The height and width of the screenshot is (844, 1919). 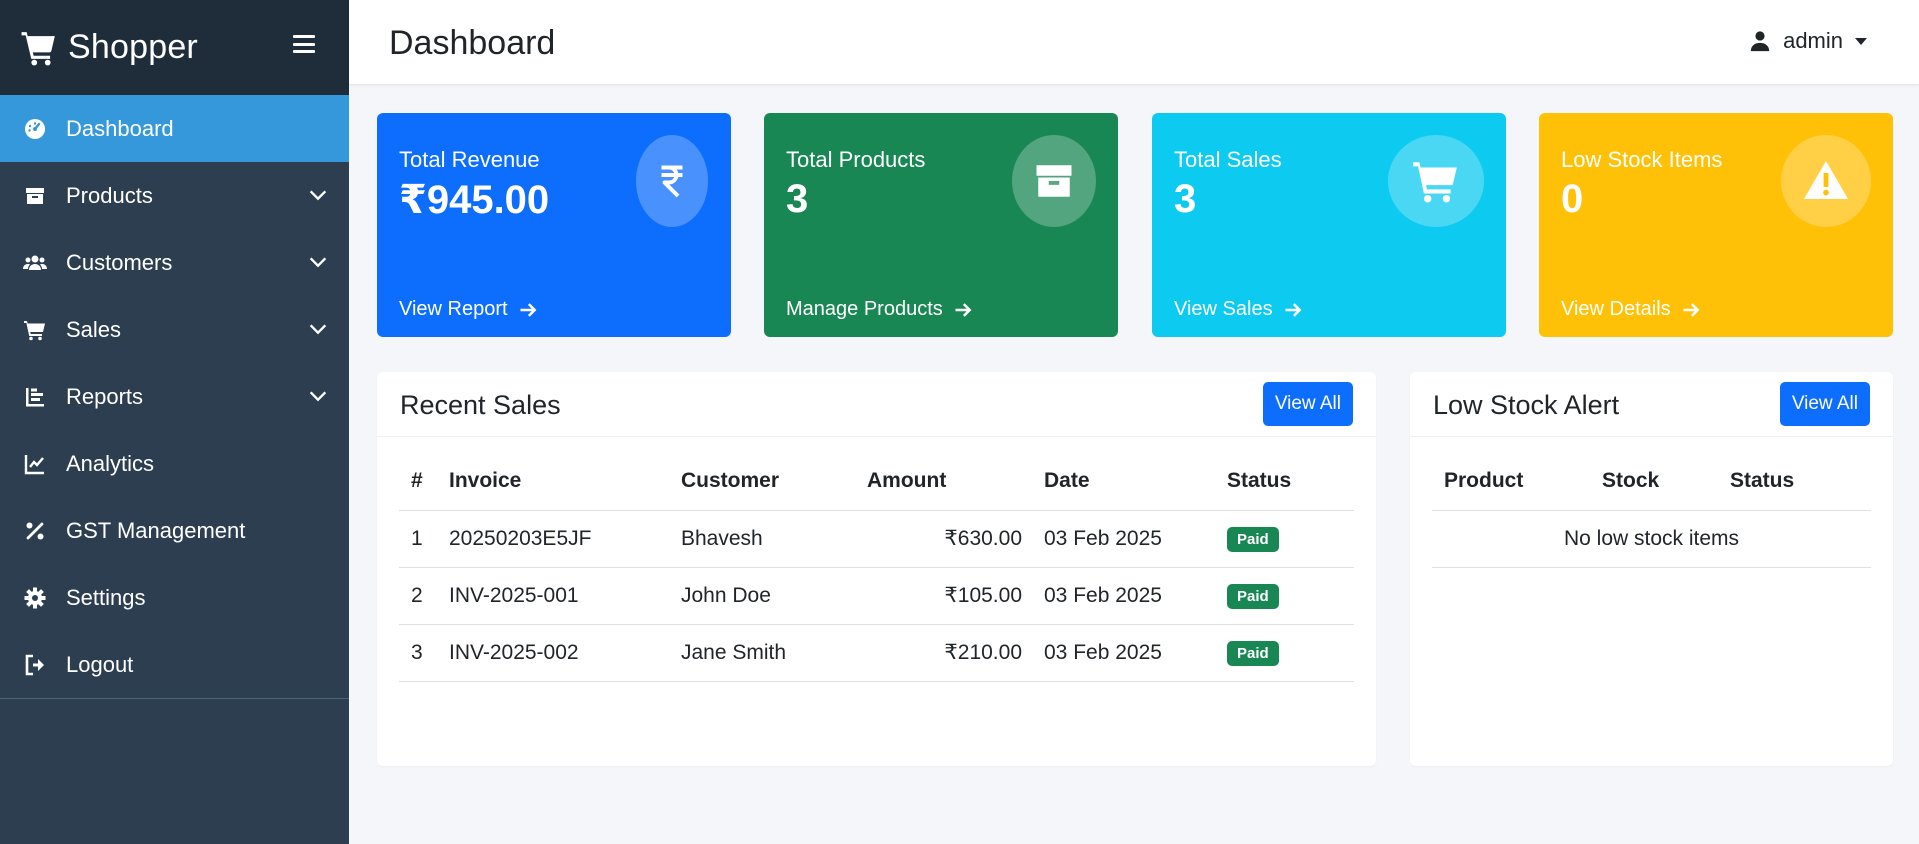 What do you see at coordinates (944, 596) in the screenshot?
I see `cell-amount: ₹105.00` at bounding box center [944, 596].